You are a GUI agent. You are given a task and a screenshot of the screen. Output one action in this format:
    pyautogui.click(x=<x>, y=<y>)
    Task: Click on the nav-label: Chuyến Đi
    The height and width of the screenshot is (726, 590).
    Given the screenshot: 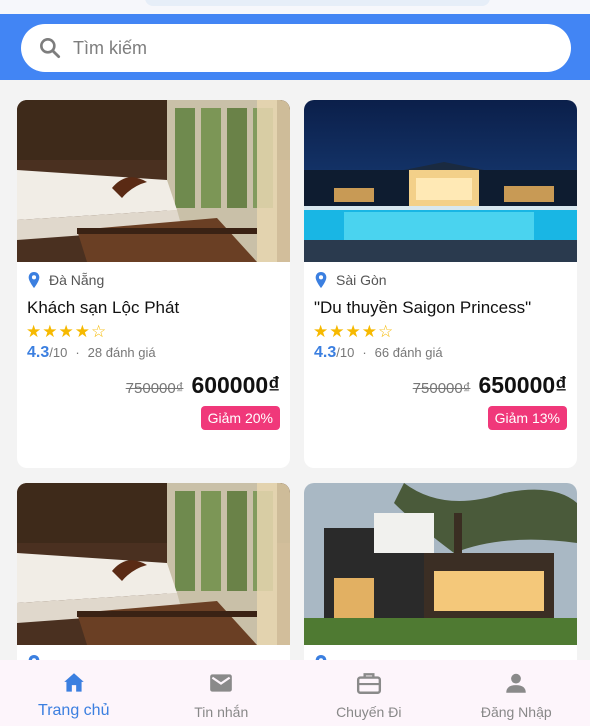 What is the action you would take?
    pyautogui.click(x=369, y=712)
    